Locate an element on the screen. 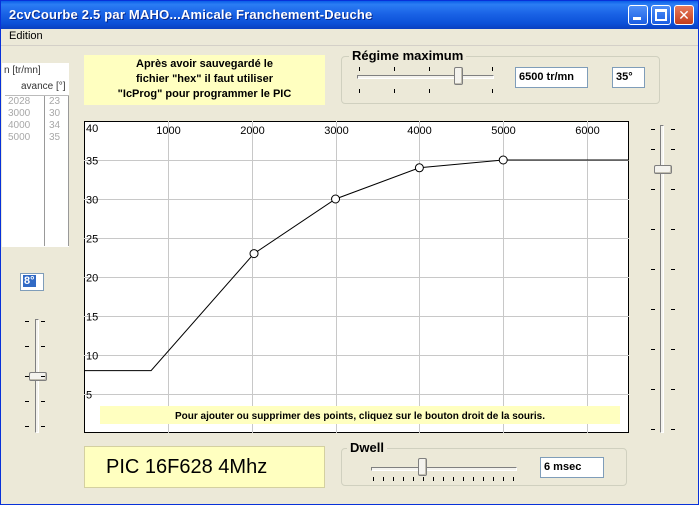 The width and height of the screenshot is (699, 505). max-rpm-field: 6500 tr/mn is located at coordinates (551, 77).